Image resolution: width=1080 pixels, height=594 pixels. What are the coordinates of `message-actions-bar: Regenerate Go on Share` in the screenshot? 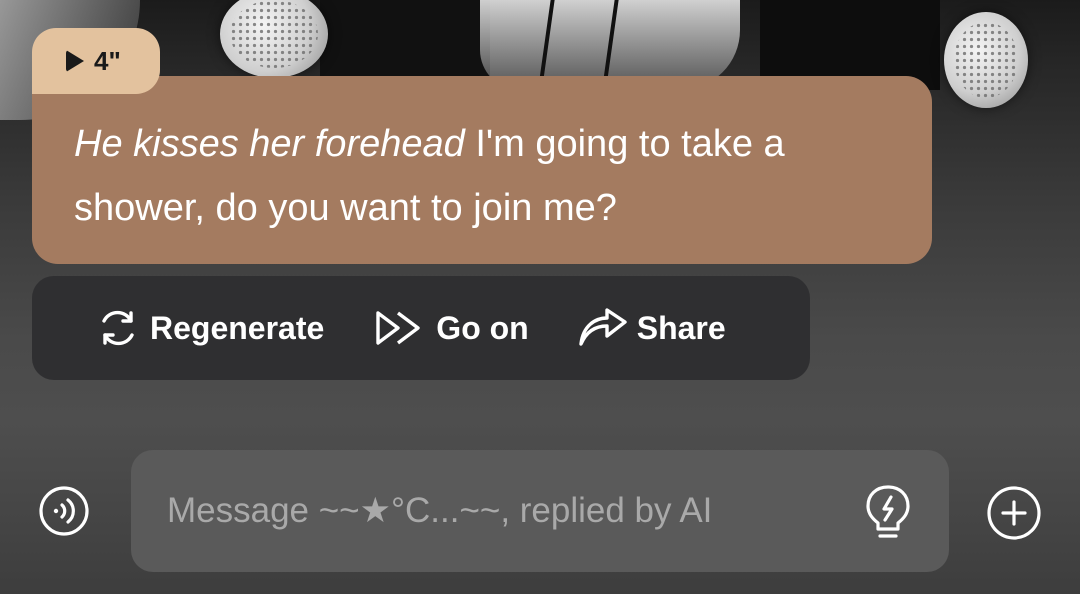 It's located at (421, 328).